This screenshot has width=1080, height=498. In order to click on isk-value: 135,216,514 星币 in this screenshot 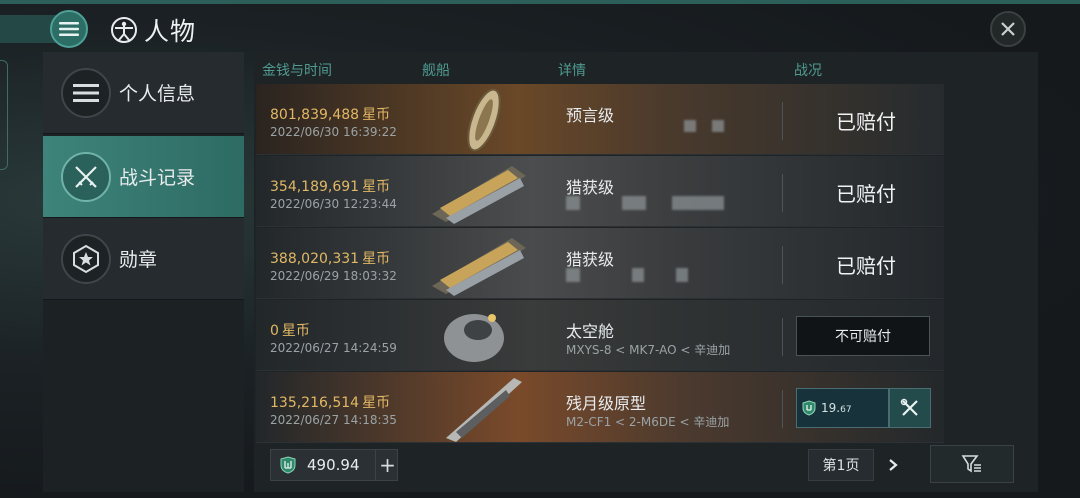, I will do `click(330, 403)`.